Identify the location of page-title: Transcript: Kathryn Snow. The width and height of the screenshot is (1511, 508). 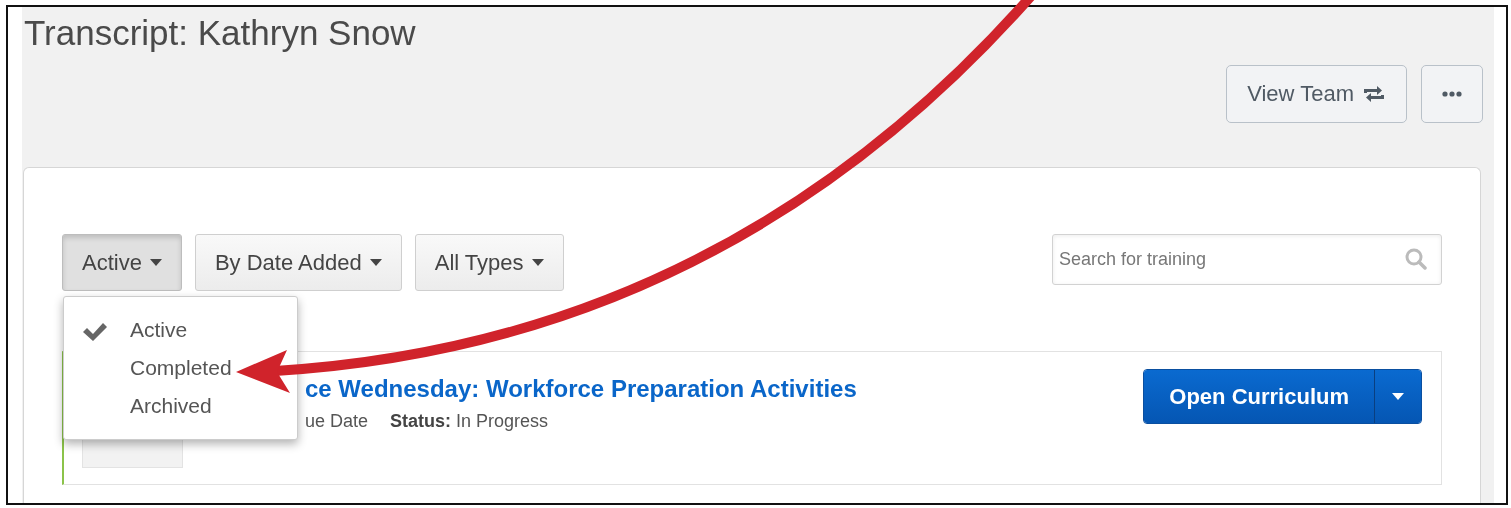
(220, 33).